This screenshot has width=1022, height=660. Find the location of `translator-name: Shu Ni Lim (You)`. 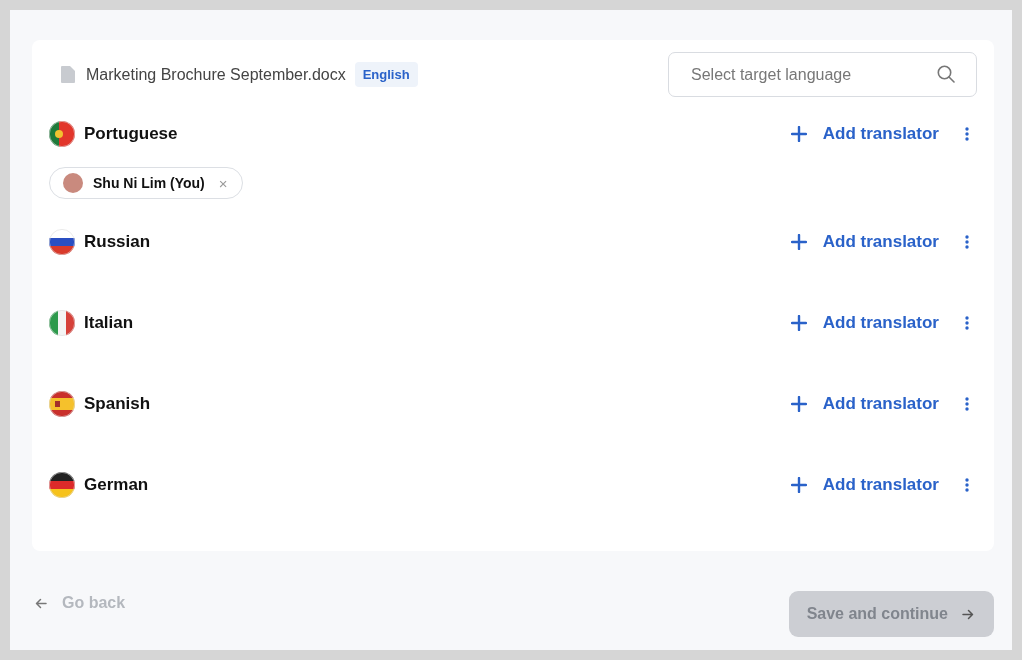

translator-name: Shu Ni Lim (You) is located at coordinates (149, 183).